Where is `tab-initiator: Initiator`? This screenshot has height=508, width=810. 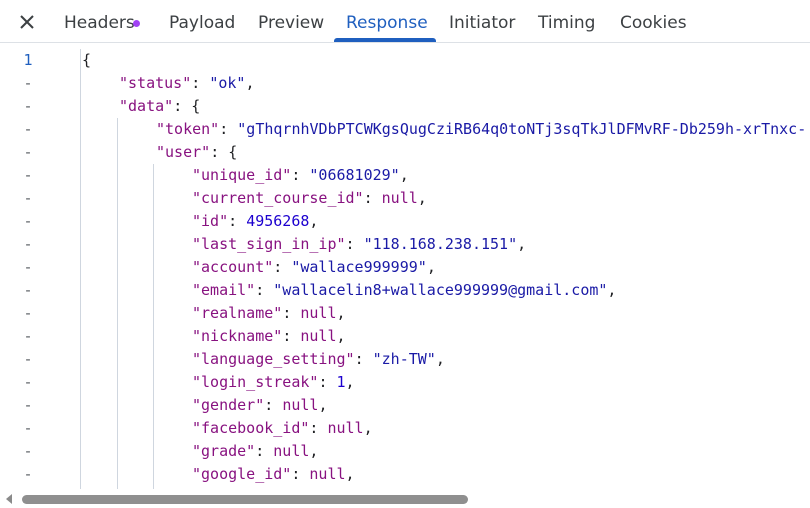
tab-initiator: Initiator is located at coordinates (482, 21).